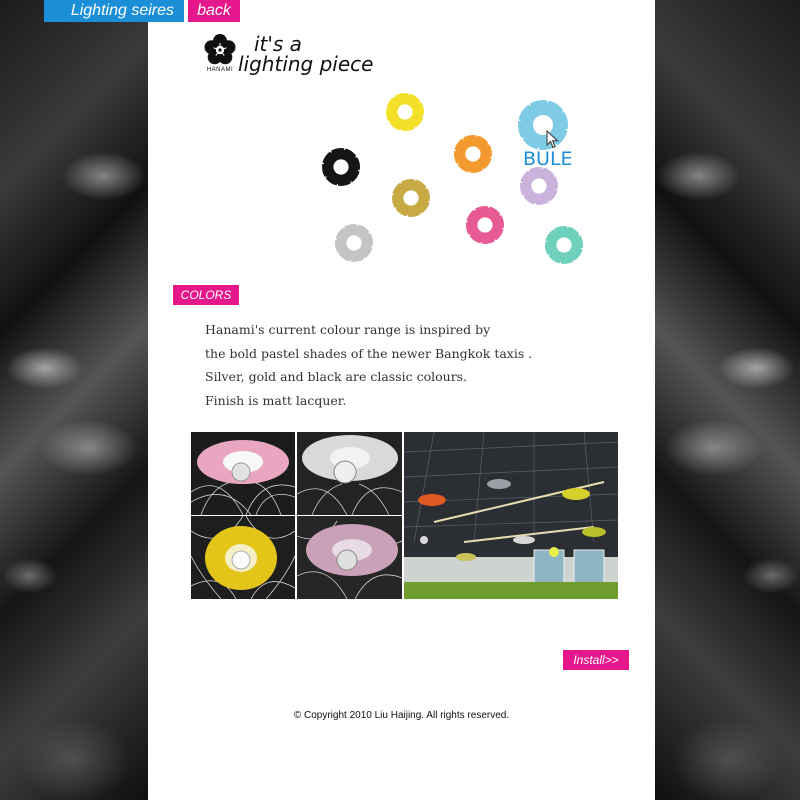 This screenshot has height=800, width=800. What do you see at coordinates (243, 473) in the screenshot?
I see `pink-lamp-photo` at bounding box center [243, 473].